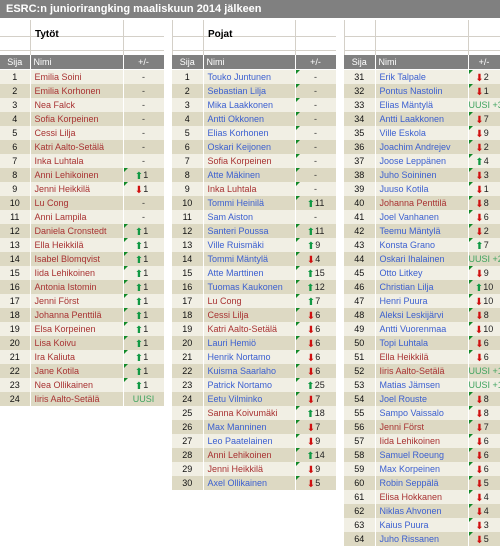 The width and height of the screenshot is (500, 546). Describe the element at coordinates (319, 371) in the screenshot. I see `change-value: 6` at that location.